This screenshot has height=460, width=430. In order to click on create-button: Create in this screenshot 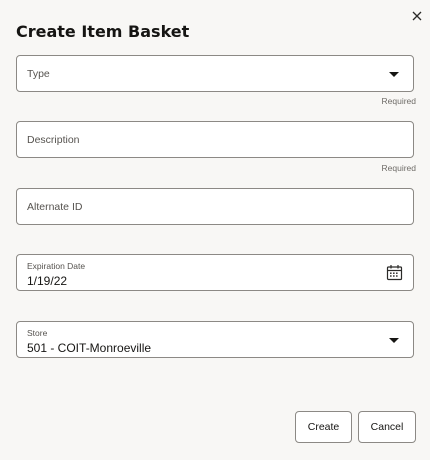, I will do `click(323, 427)`.